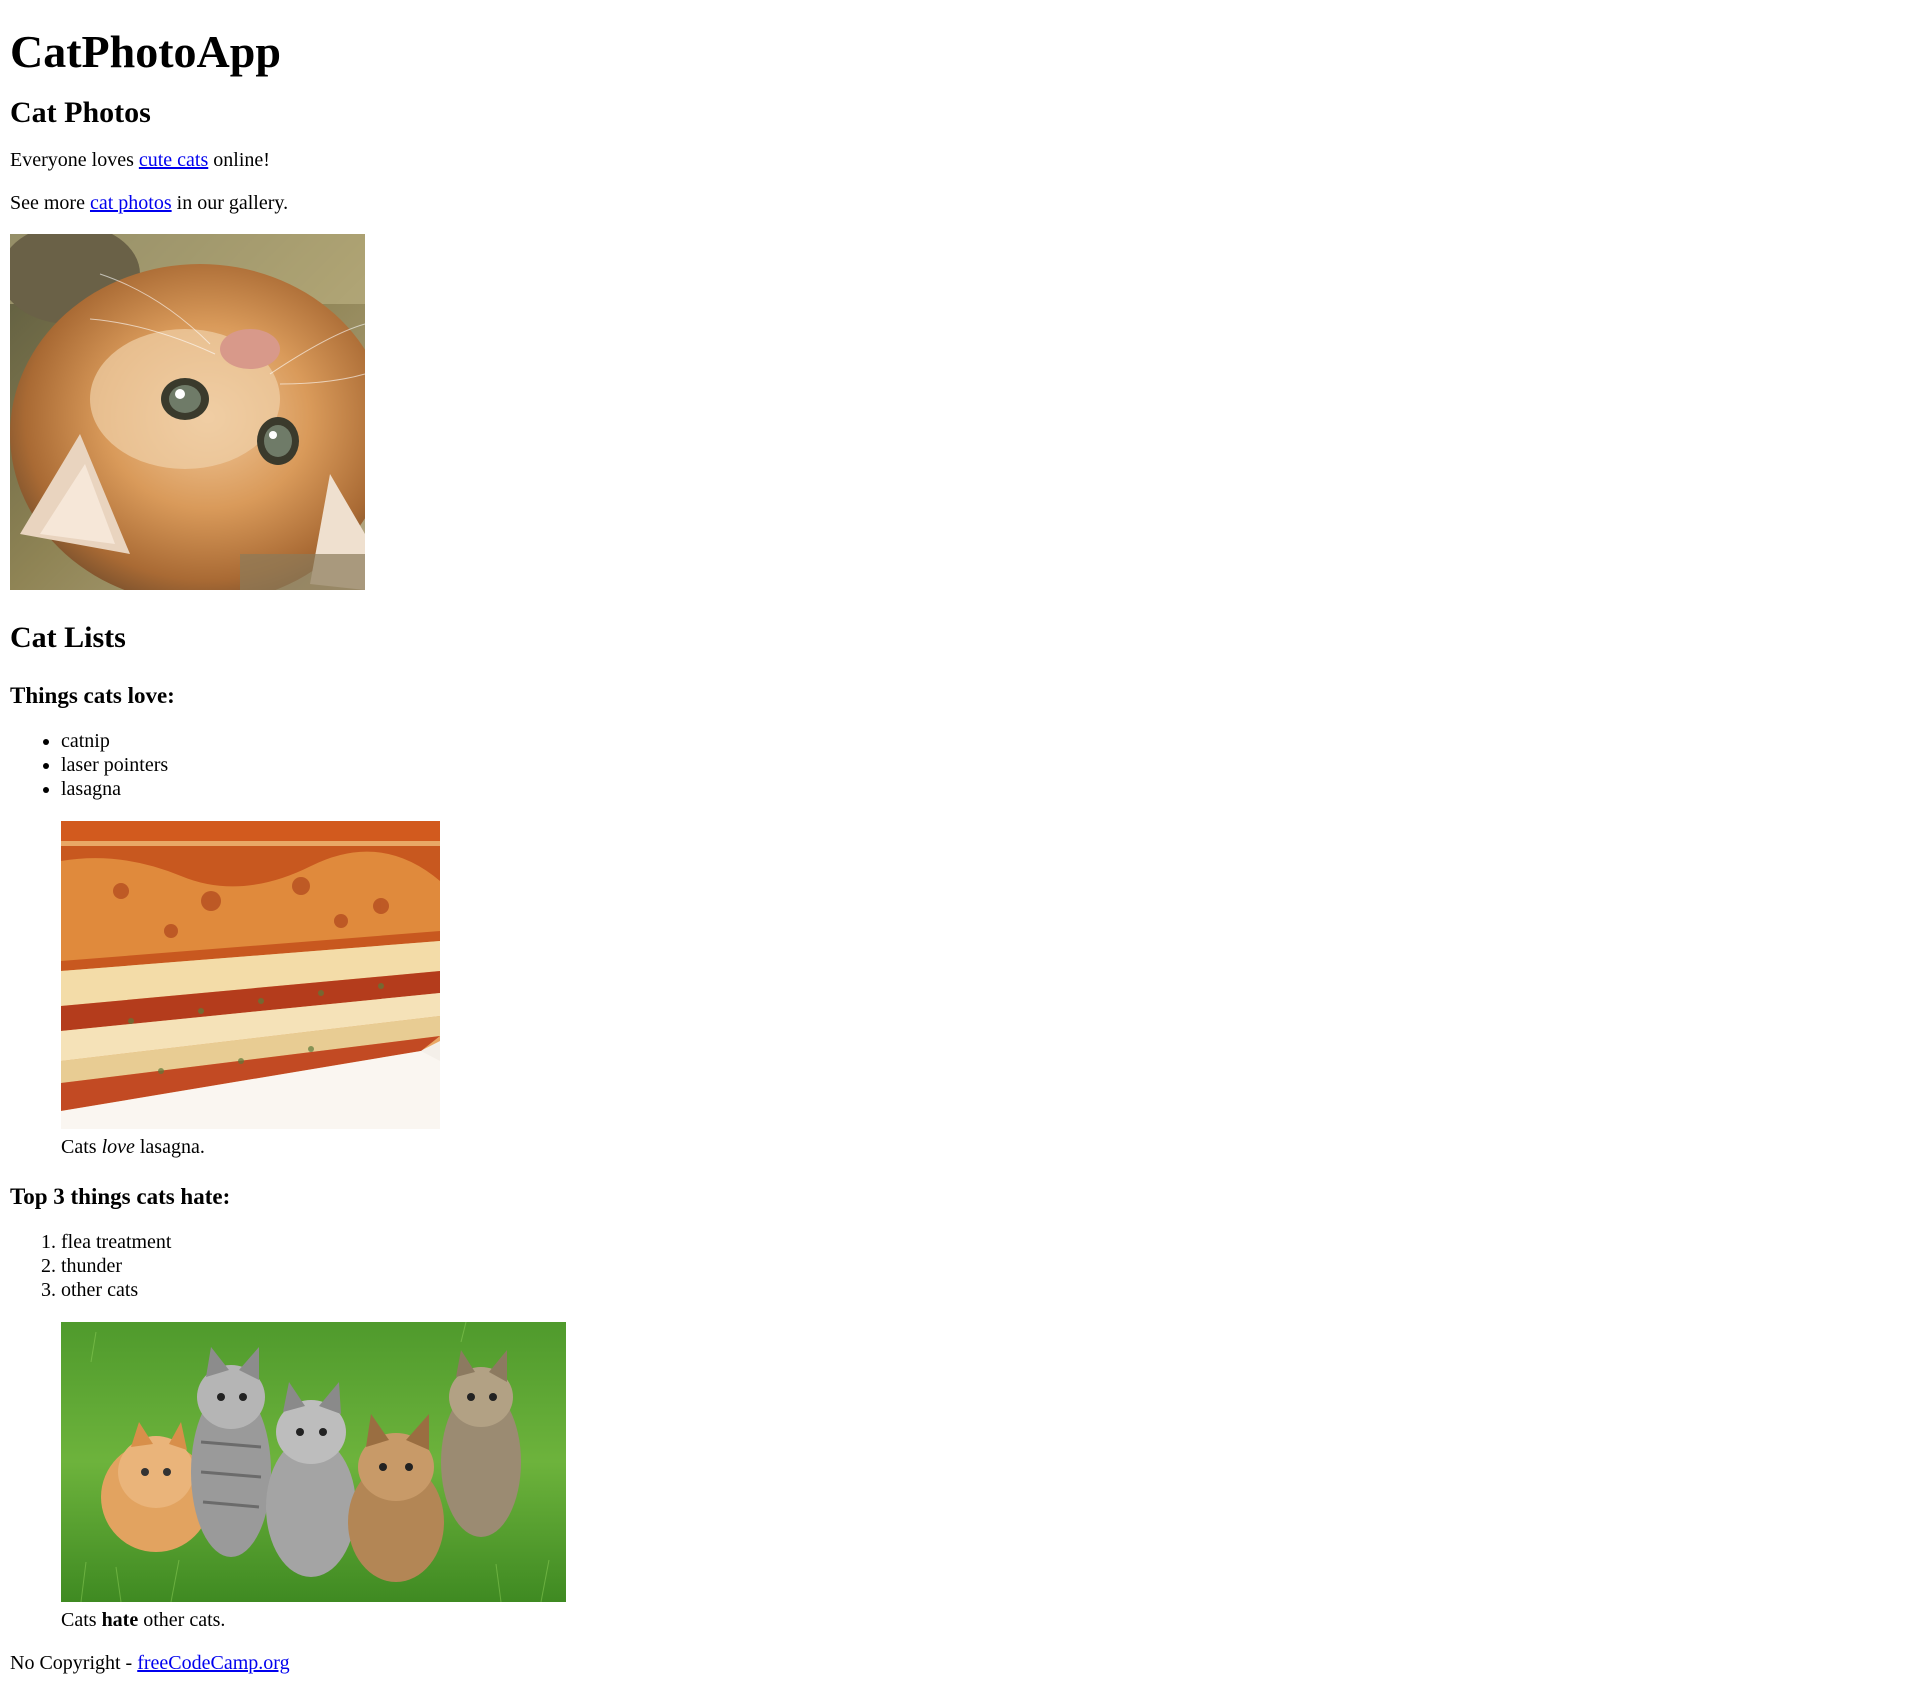  I want to click on caption-text-after: other cats., so click(182, 1620).